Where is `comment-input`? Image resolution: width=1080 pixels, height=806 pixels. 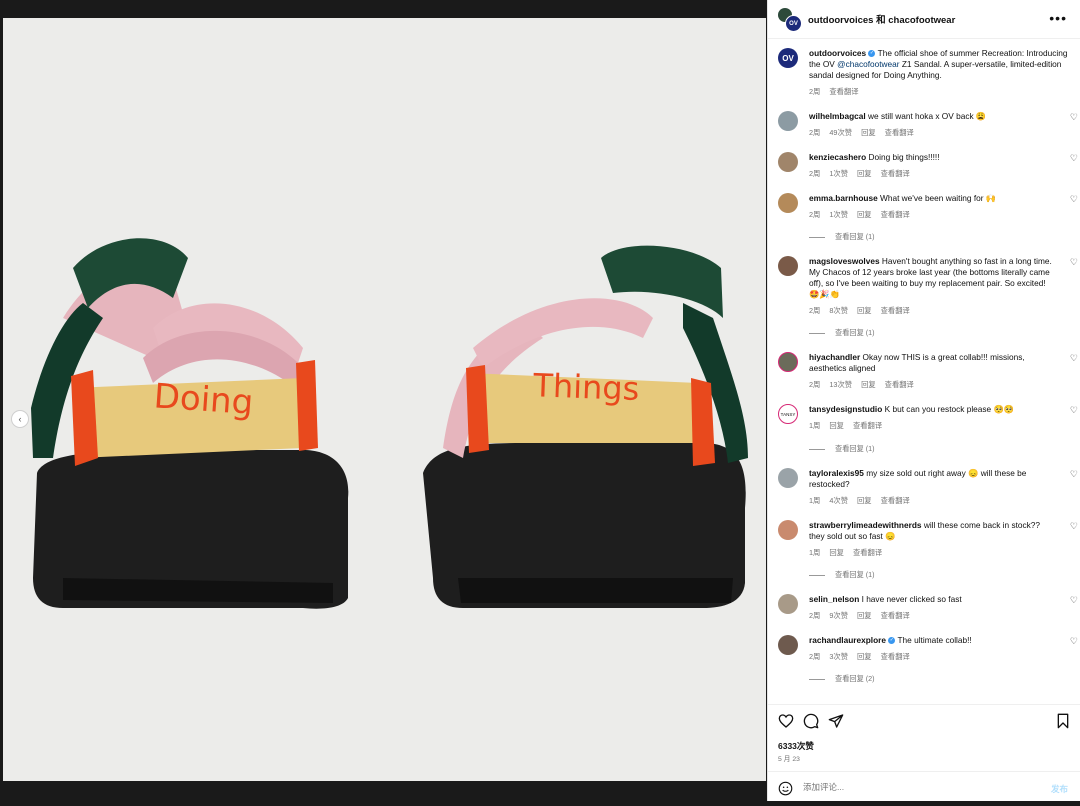 comment-input is located at coordinates (913, 787).